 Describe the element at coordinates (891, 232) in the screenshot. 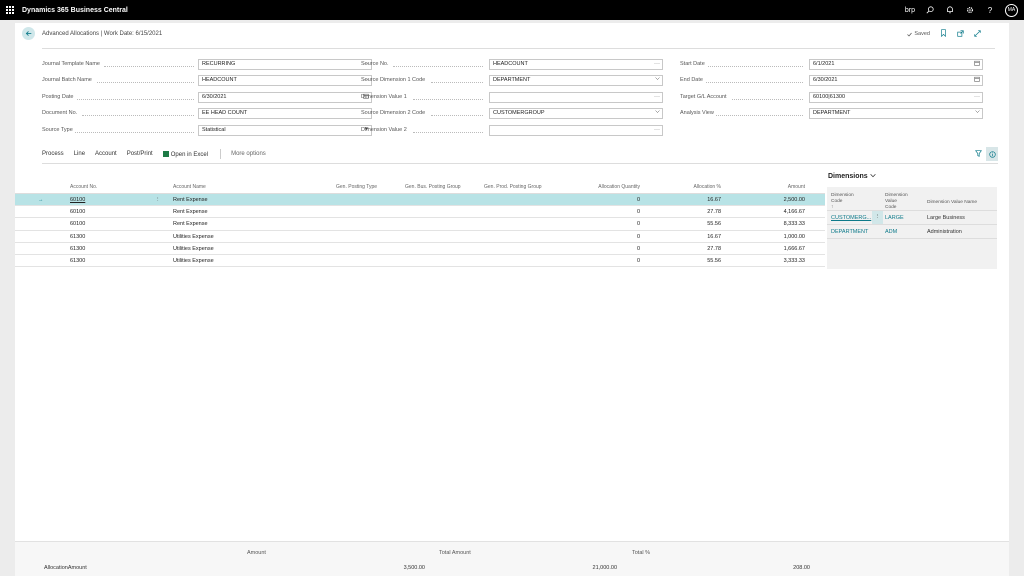

I see `cell-dimension-value-code: ADM` at that location.